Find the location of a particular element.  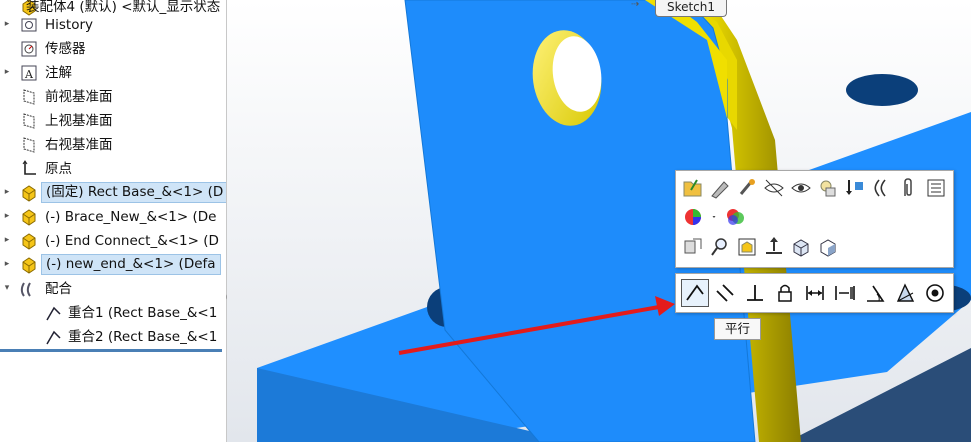

tree-item-label: 配合 is located at coordinates (58, 289).